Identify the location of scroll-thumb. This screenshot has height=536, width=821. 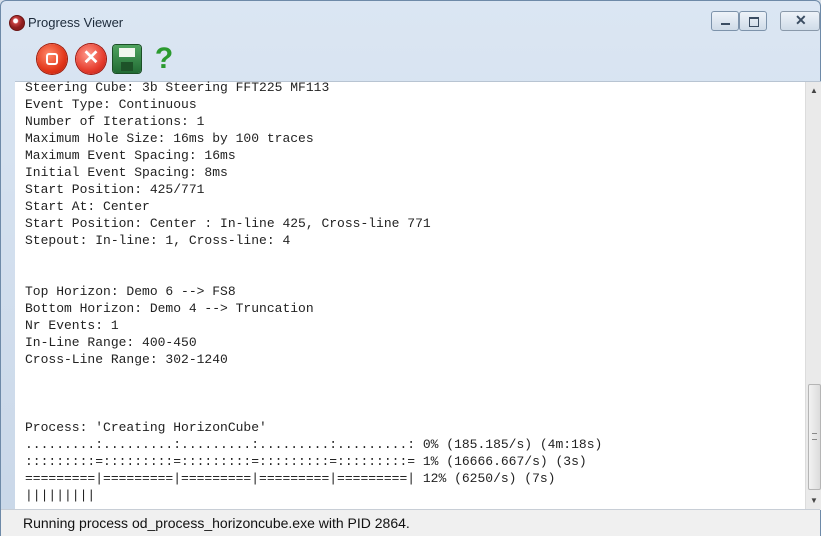
(814, 437).